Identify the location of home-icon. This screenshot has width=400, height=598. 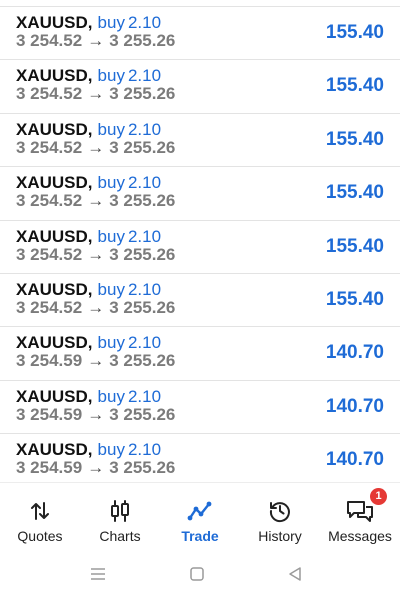
(197, 574).